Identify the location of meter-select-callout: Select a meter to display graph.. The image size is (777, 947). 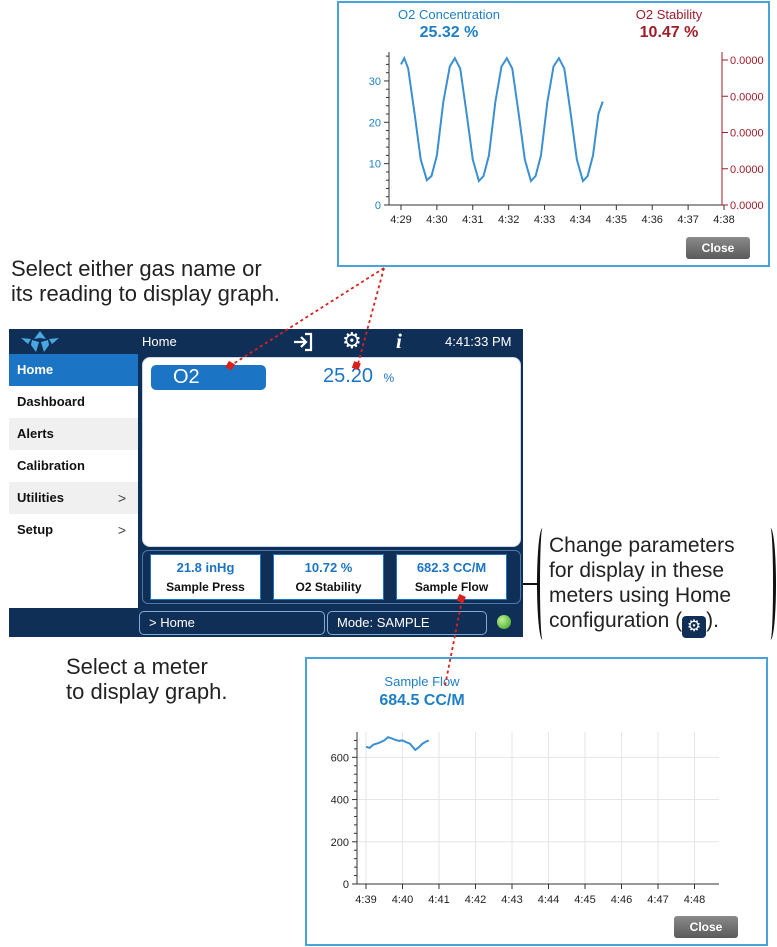
(146, 679).